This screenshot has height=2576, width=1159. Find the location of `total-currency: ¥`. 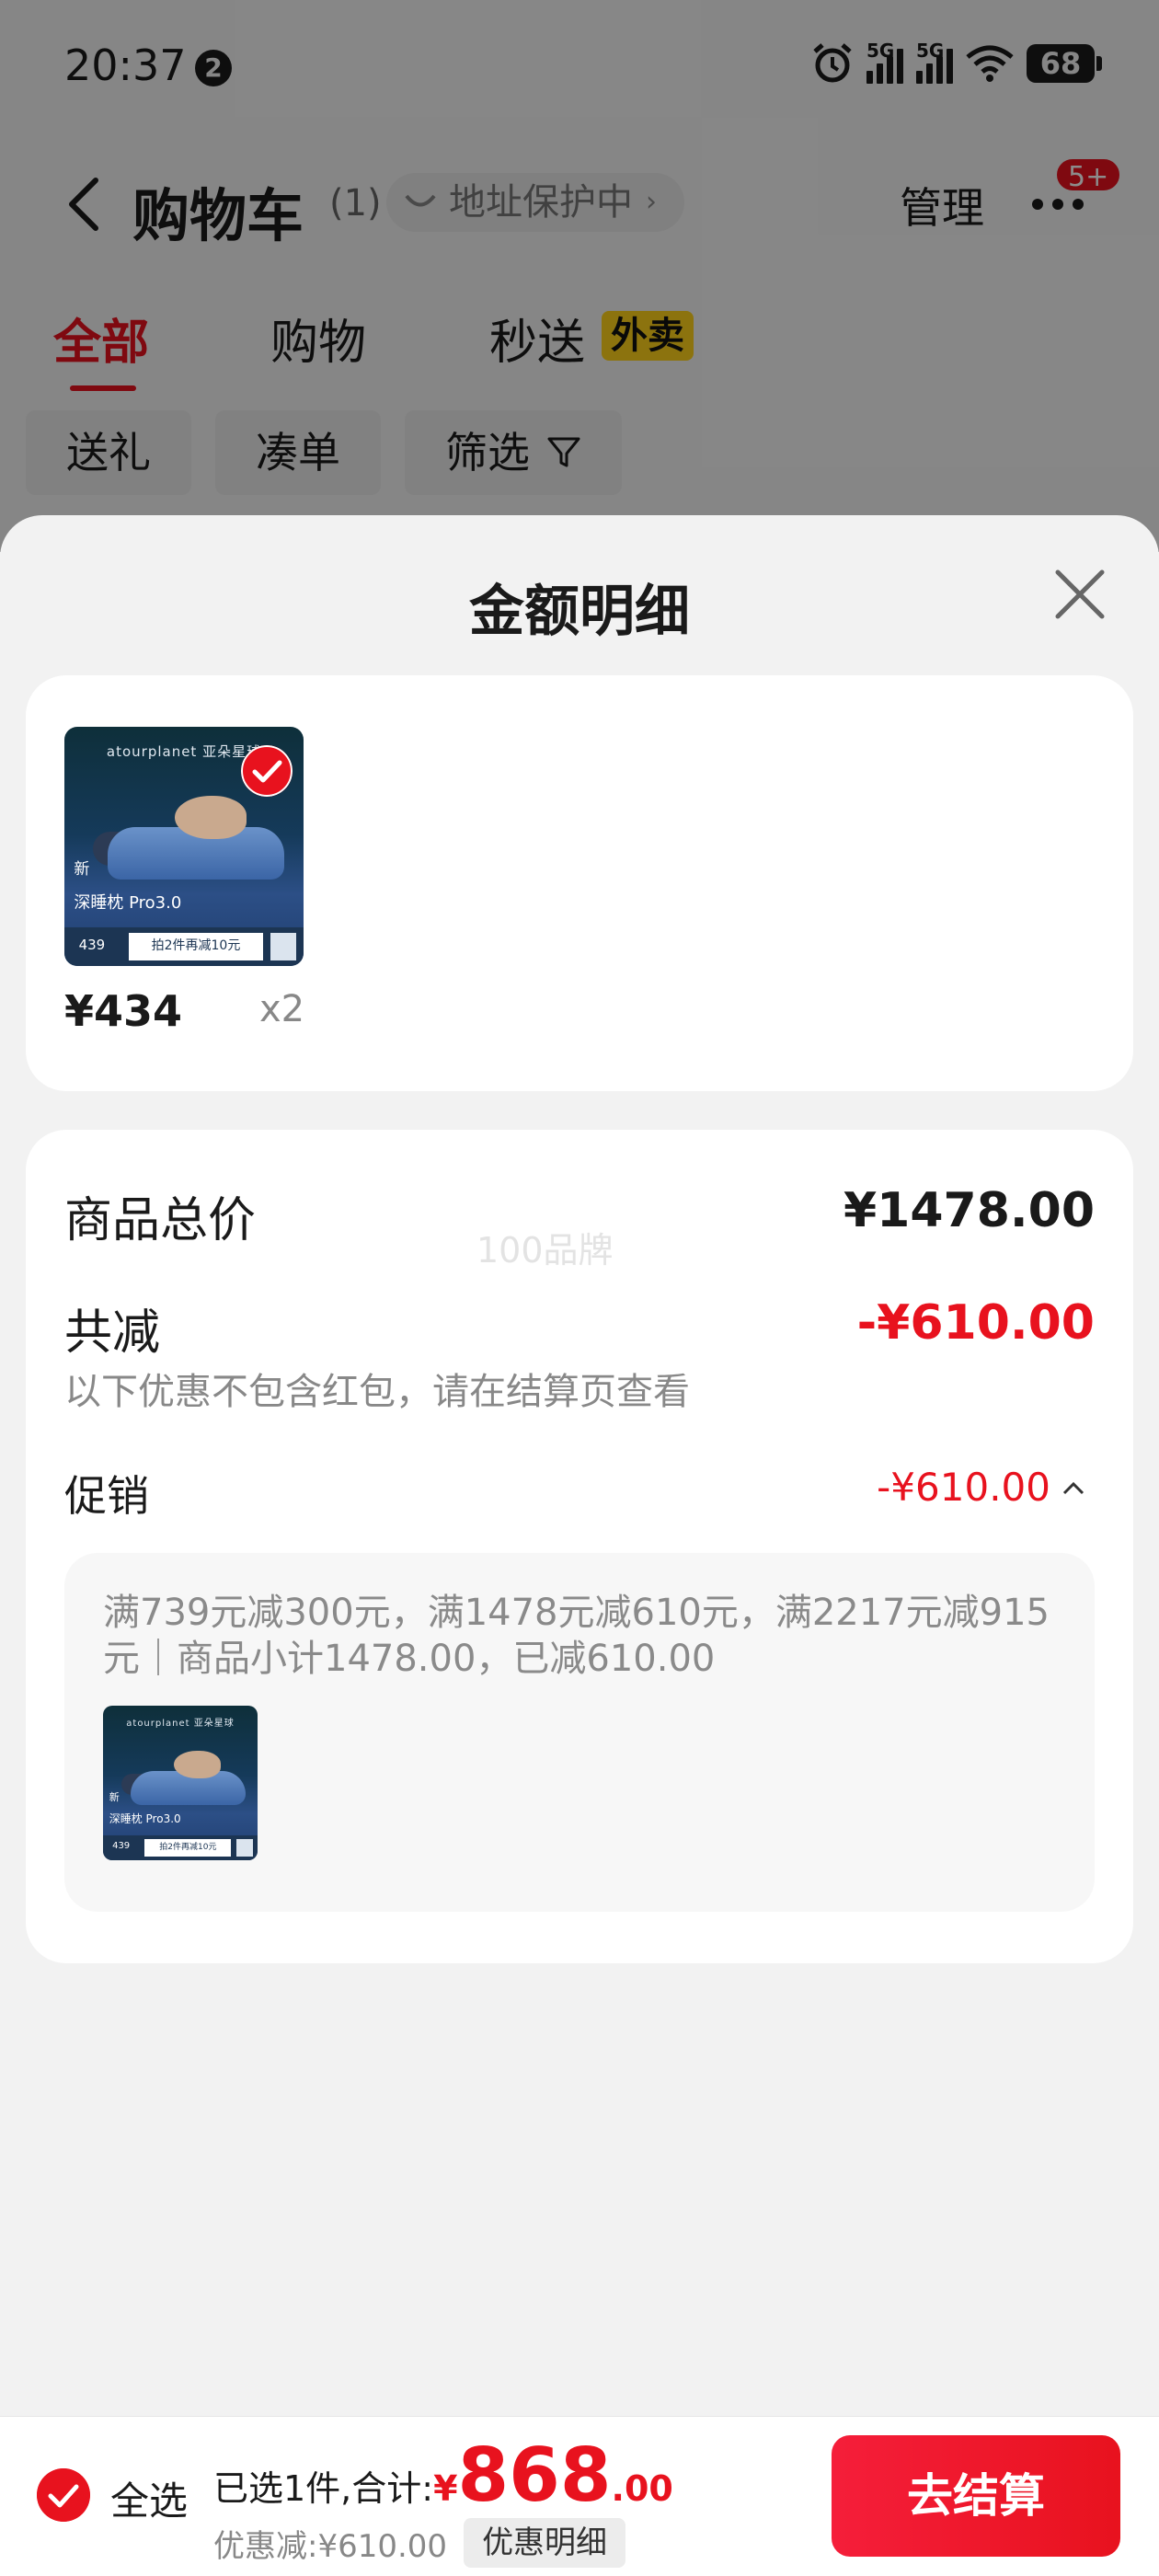

total-currency: ¥ is located at coordinates (445, 2488).